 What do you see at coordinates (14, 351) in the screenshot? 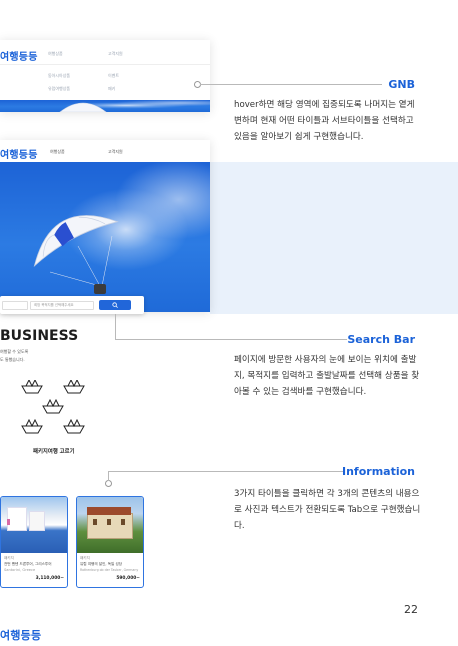
I see `business-text: 여행할 수 있도록` at bounding box center [14, 351].